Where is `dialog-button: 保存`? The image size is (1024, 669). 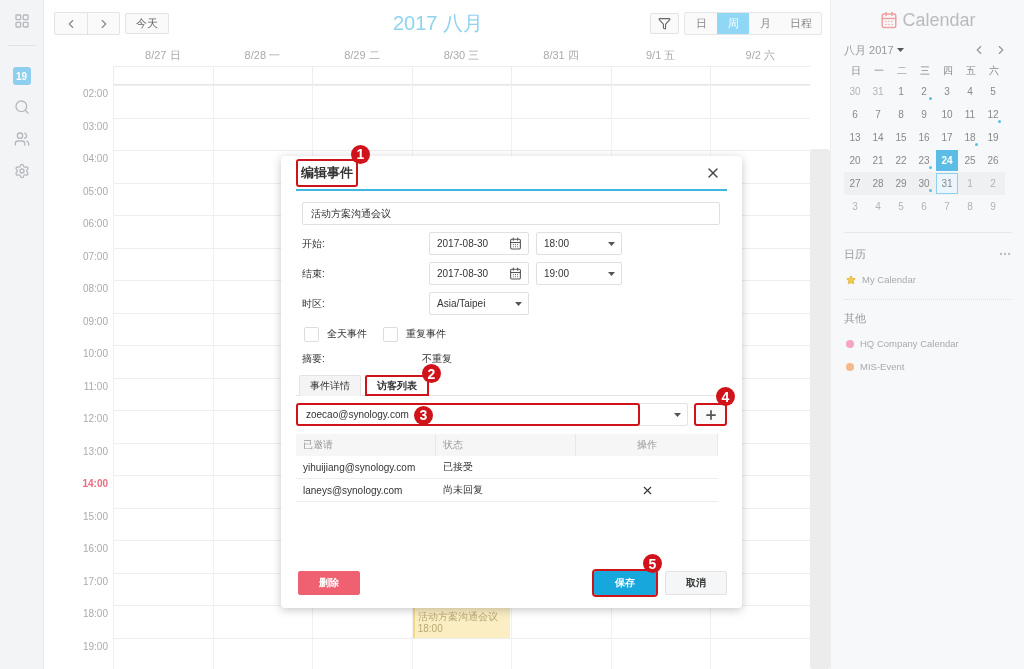
dialog-button: 保存 is located at coordinates (625, 583).